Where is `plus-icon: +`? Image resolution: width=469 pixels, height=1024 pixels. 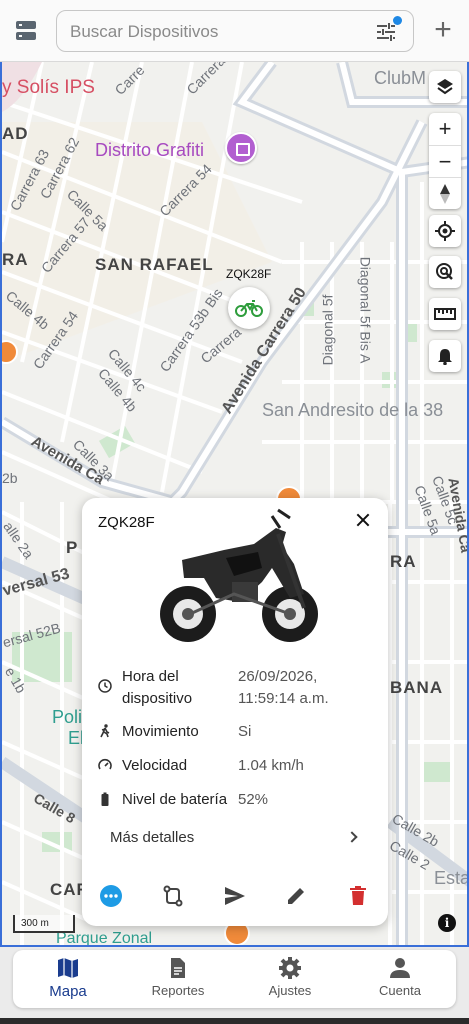
plus-icon: + is located at coordinates (443, 31).